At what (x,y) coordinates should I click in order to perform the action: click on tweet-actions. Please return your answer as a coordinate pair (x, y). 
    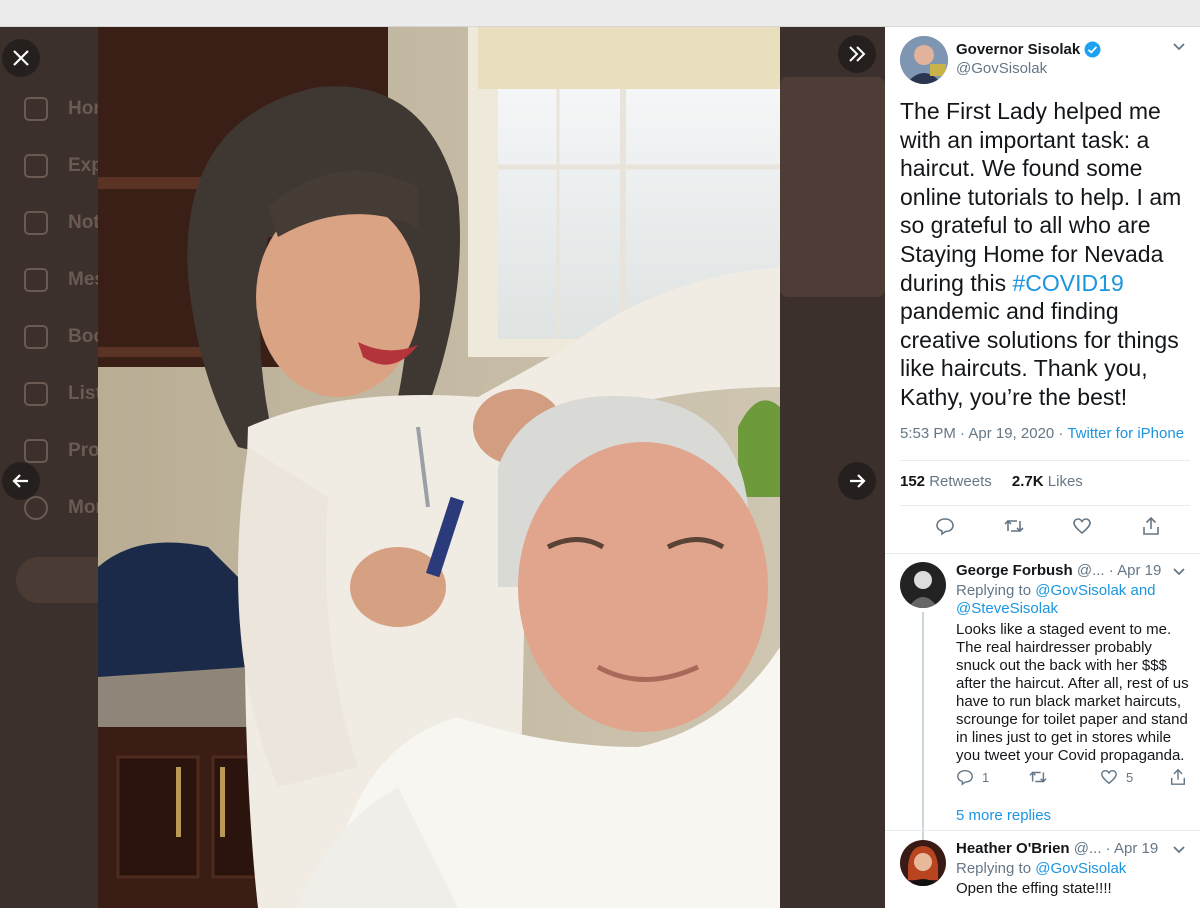
    Looking at the image, I should click on (1045, 526).